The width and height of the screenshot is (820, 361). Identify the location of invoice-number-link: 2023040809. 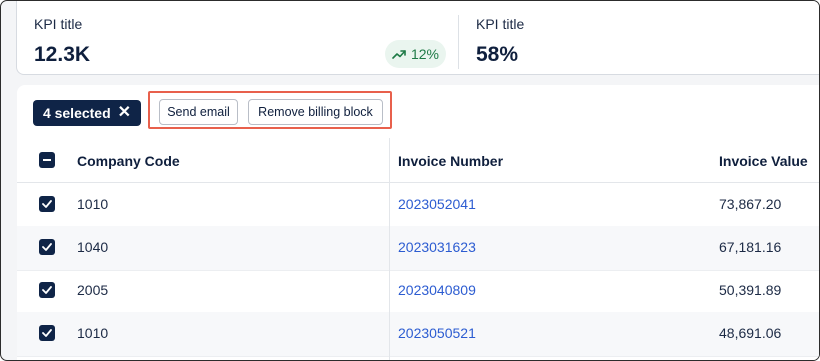
(437, 290).